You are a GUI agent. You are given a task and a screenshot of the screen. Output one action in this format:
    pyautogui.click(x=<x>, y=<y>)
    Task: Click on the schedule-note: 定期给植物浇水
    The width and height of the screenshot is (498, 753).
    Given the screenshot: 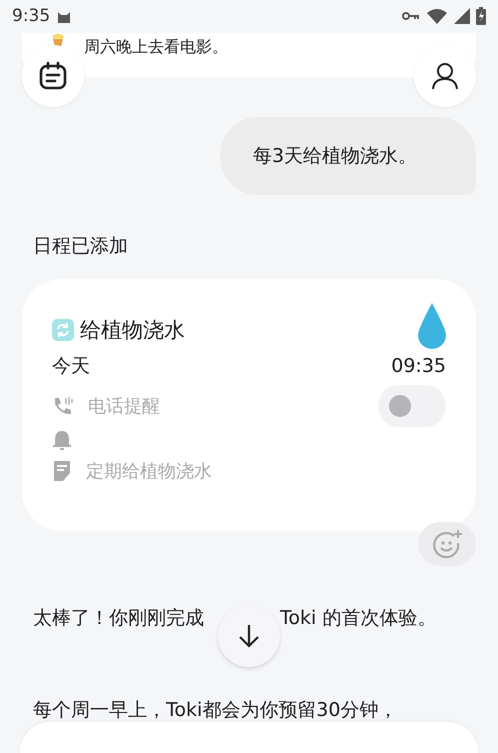 What is the action you would take?
    pyautogui.click(x=149, y=471)
    